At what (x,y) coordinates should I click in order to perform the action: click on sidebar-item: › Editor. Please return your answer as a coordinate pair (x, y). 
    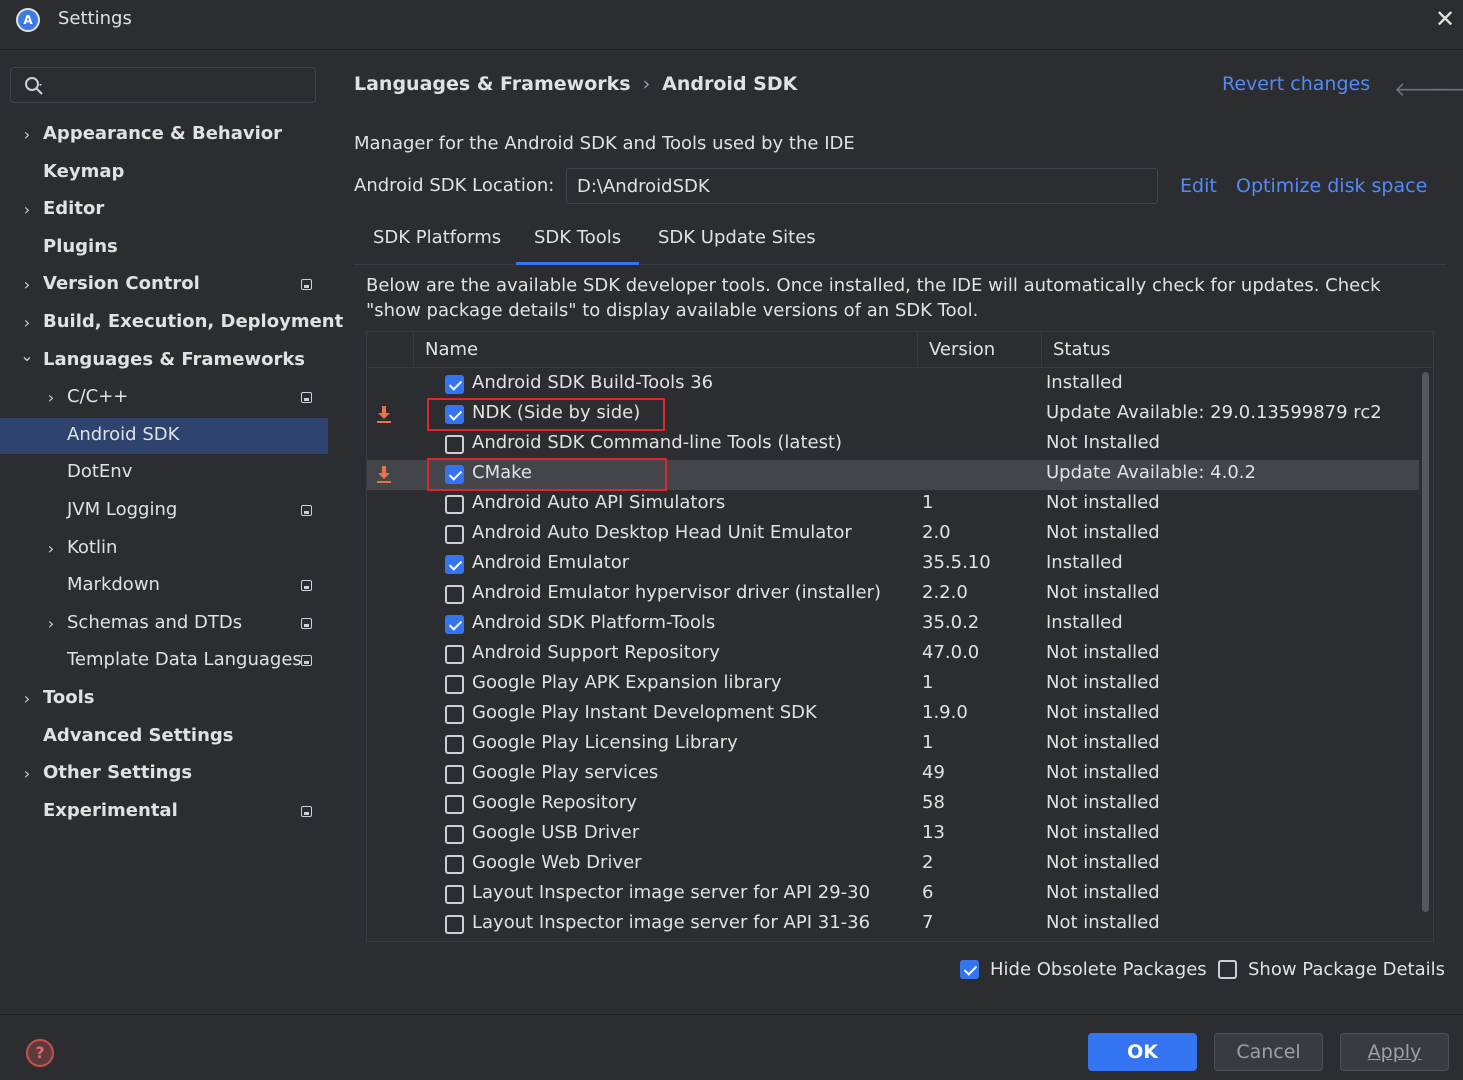
    Looking at the image, I should click on (164, 210).